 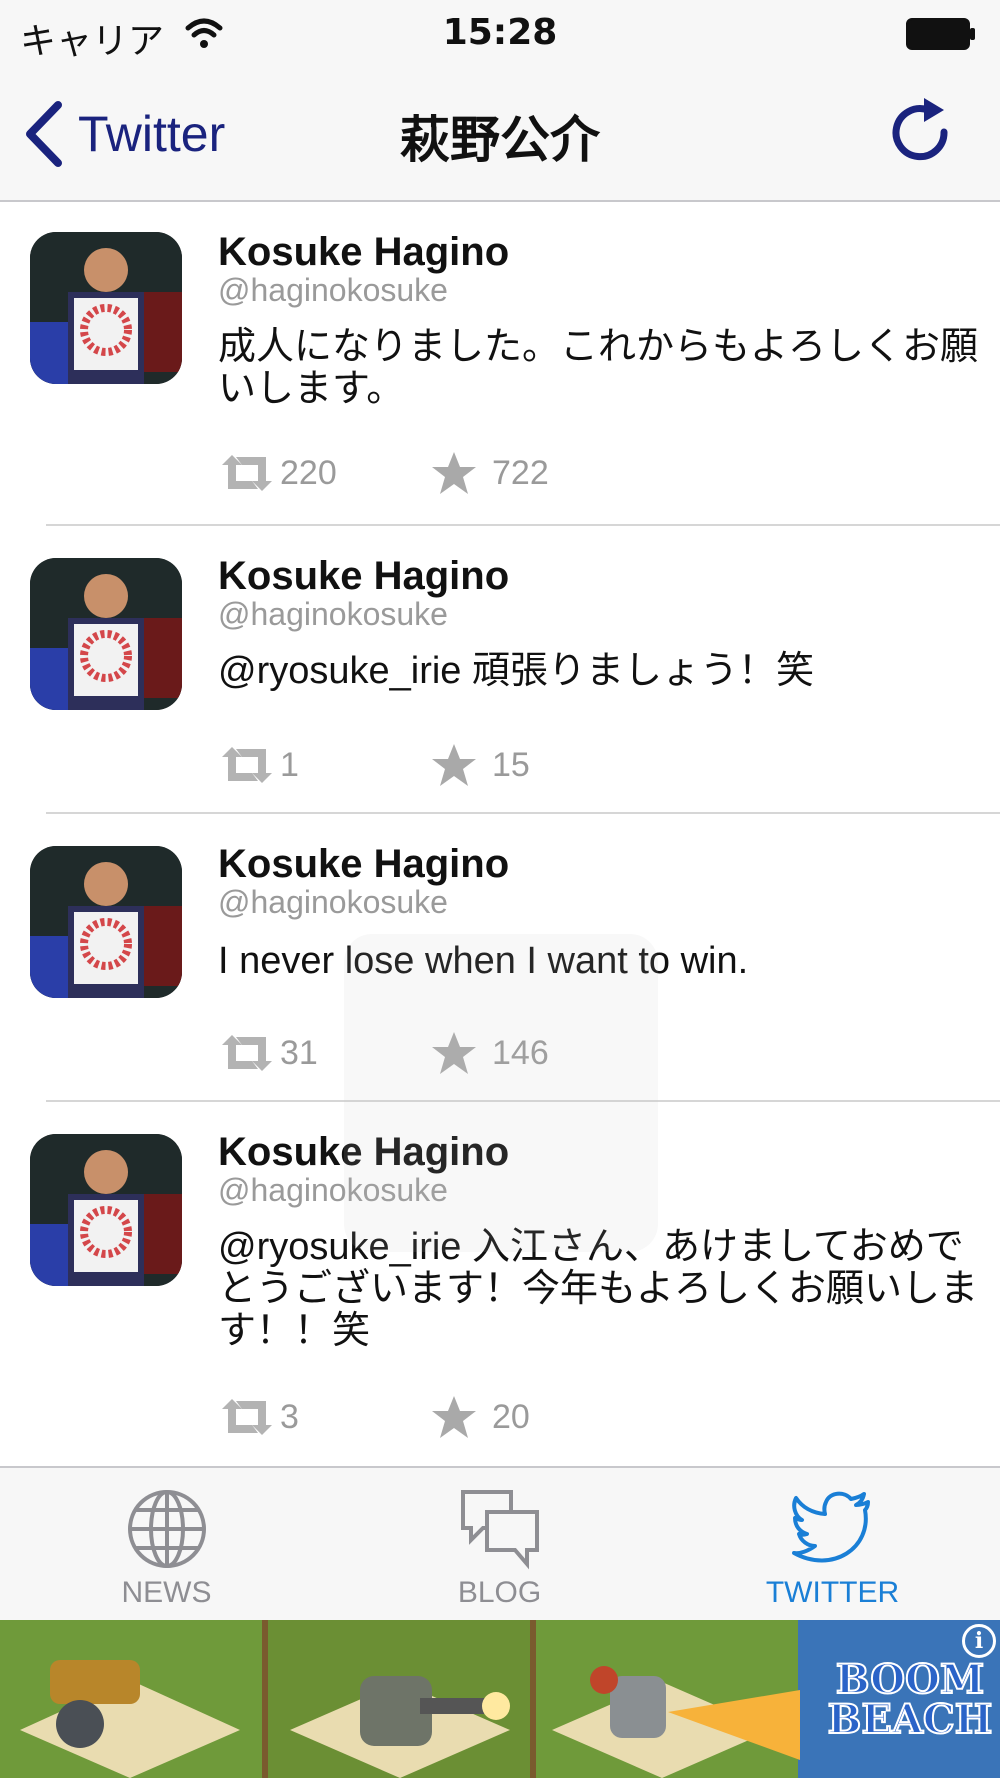 I want to click on tweet-text: 成人になりました。これからもよろしくお願いします。, so click(x=598, y=368).